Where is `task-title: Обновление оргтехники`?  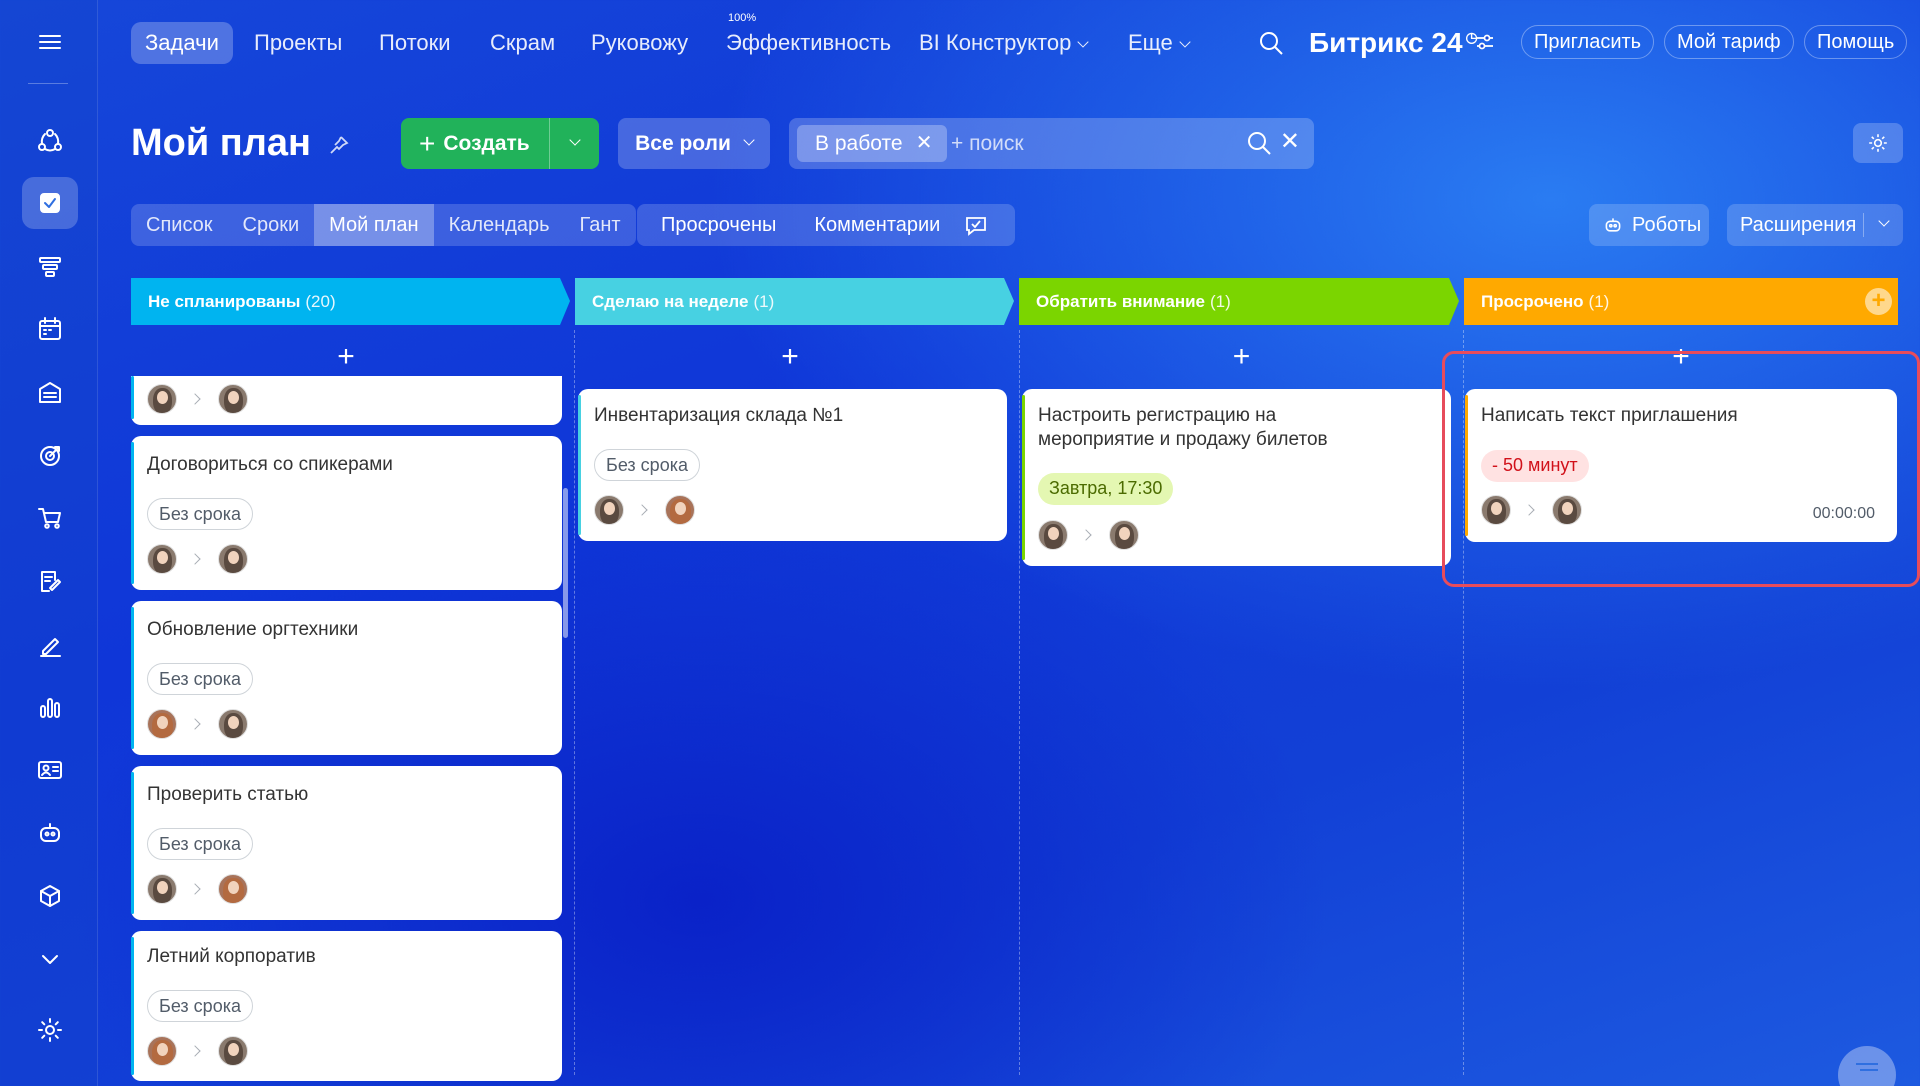
task-title: Обновление оргтехники is located at coordinates (252, 630).